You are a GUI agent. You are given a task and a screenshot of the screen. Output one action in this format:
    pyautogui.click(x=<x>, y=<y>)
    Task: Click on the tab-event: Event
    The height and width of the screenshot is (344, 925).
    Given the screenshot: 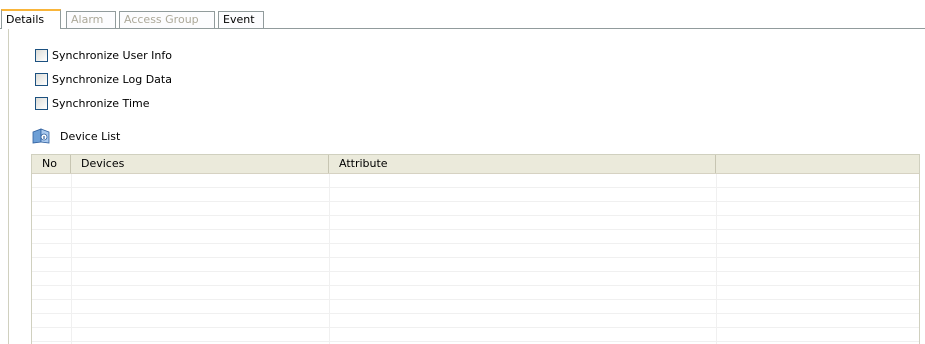 What is the action you would take?
    pyautogui.click(x=241, y=19)
    